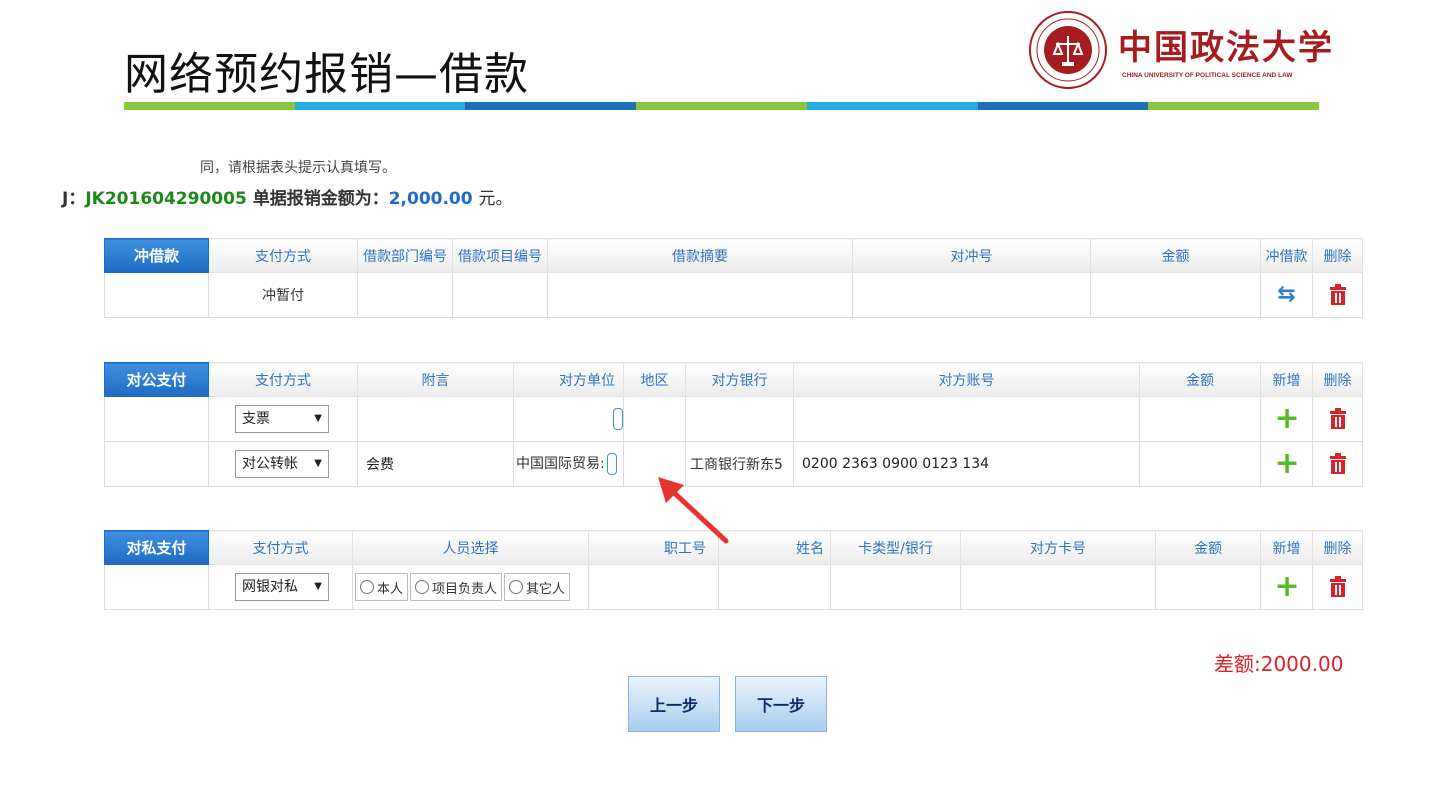  What do you see at coordinates (774, 547) in the screenshot?
I see `column-header: 姓名` at bounding box center [774, 547].